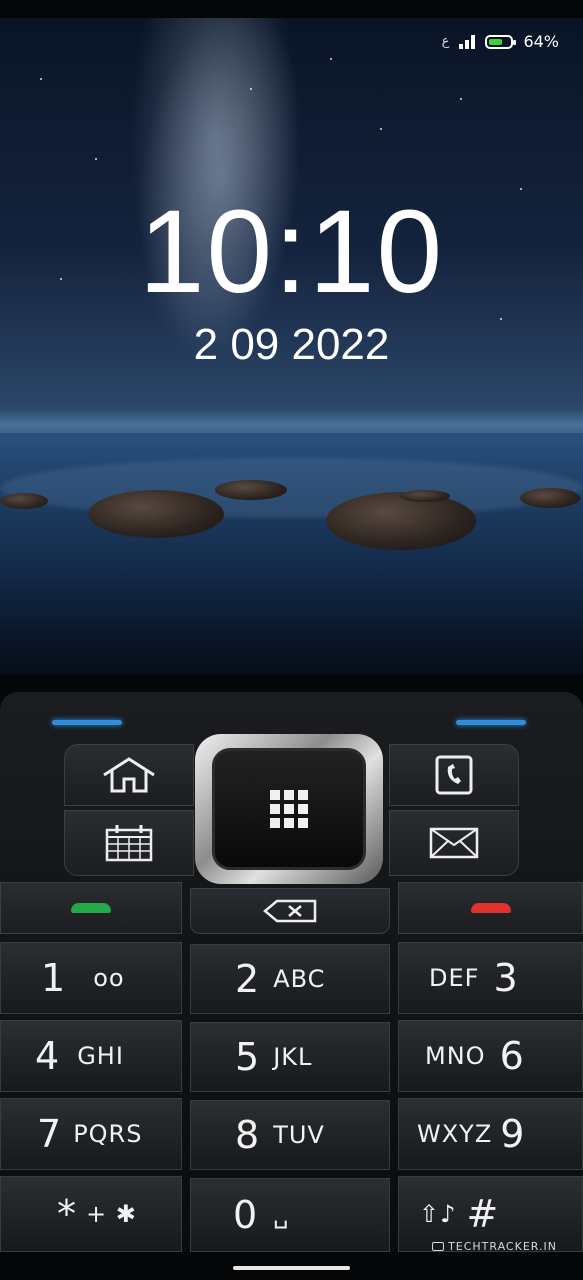  What do you see at coordinates (53, 978) in the screenshot?
I see `key-number: 1` at bounding box center [53, 978].